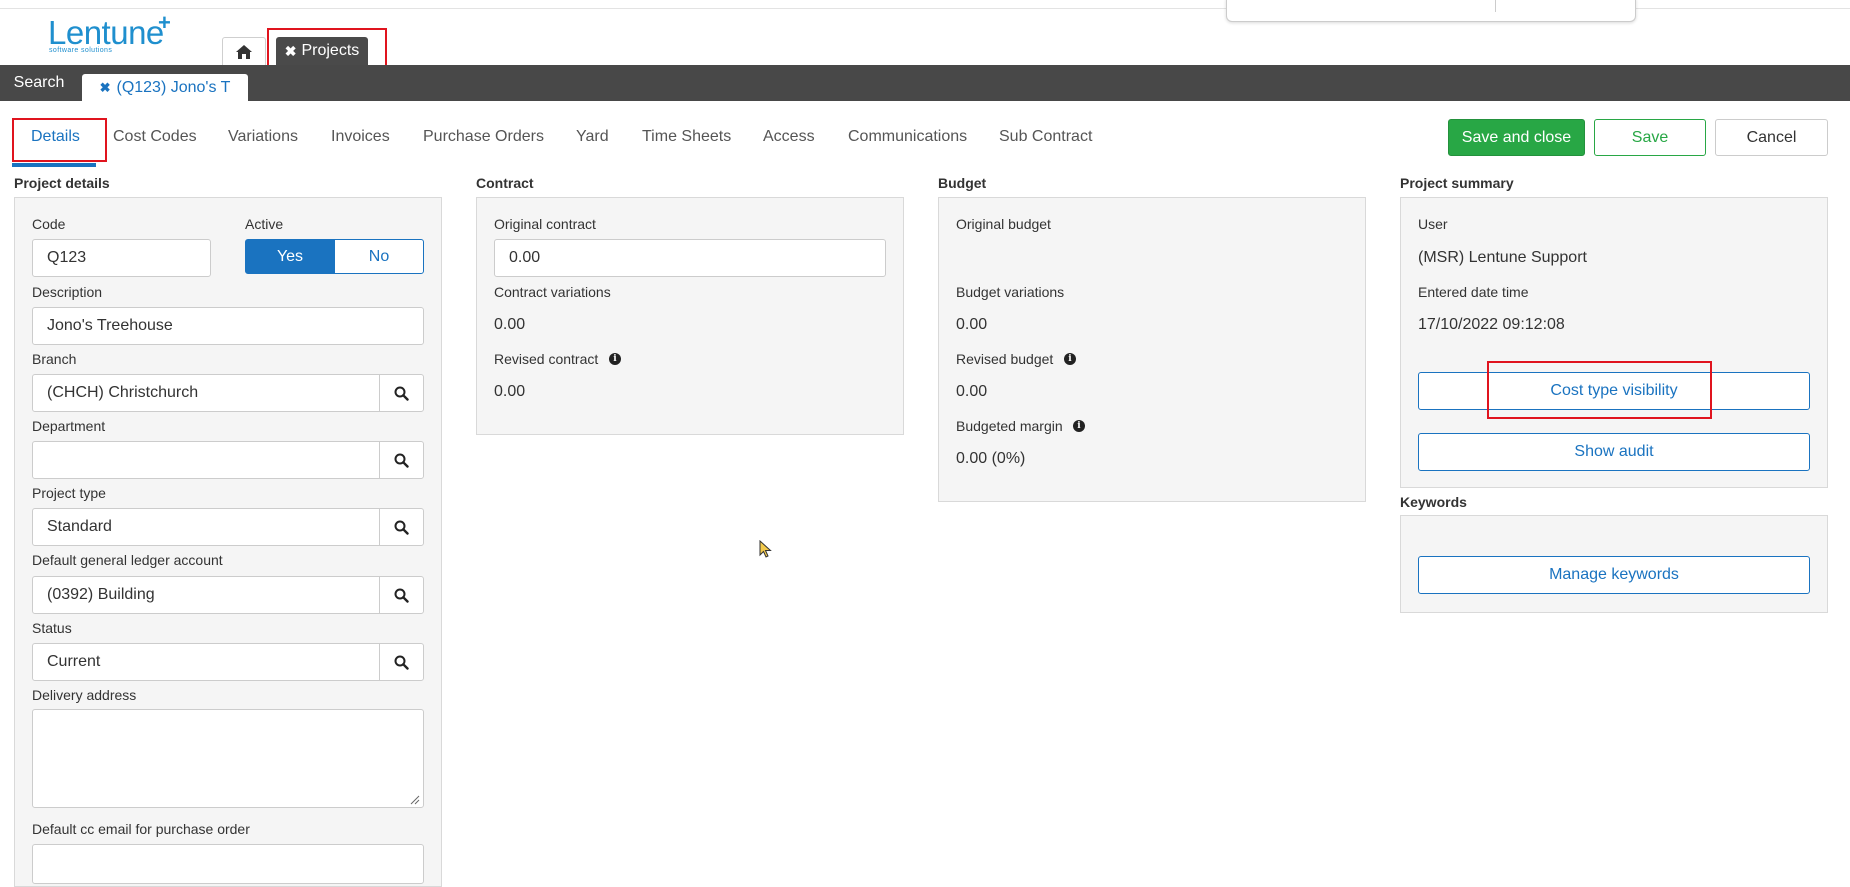  Describe the element at coordinates (552, 292) in the screenshot. I see `contract-variations-label: Contract variations` at that location.